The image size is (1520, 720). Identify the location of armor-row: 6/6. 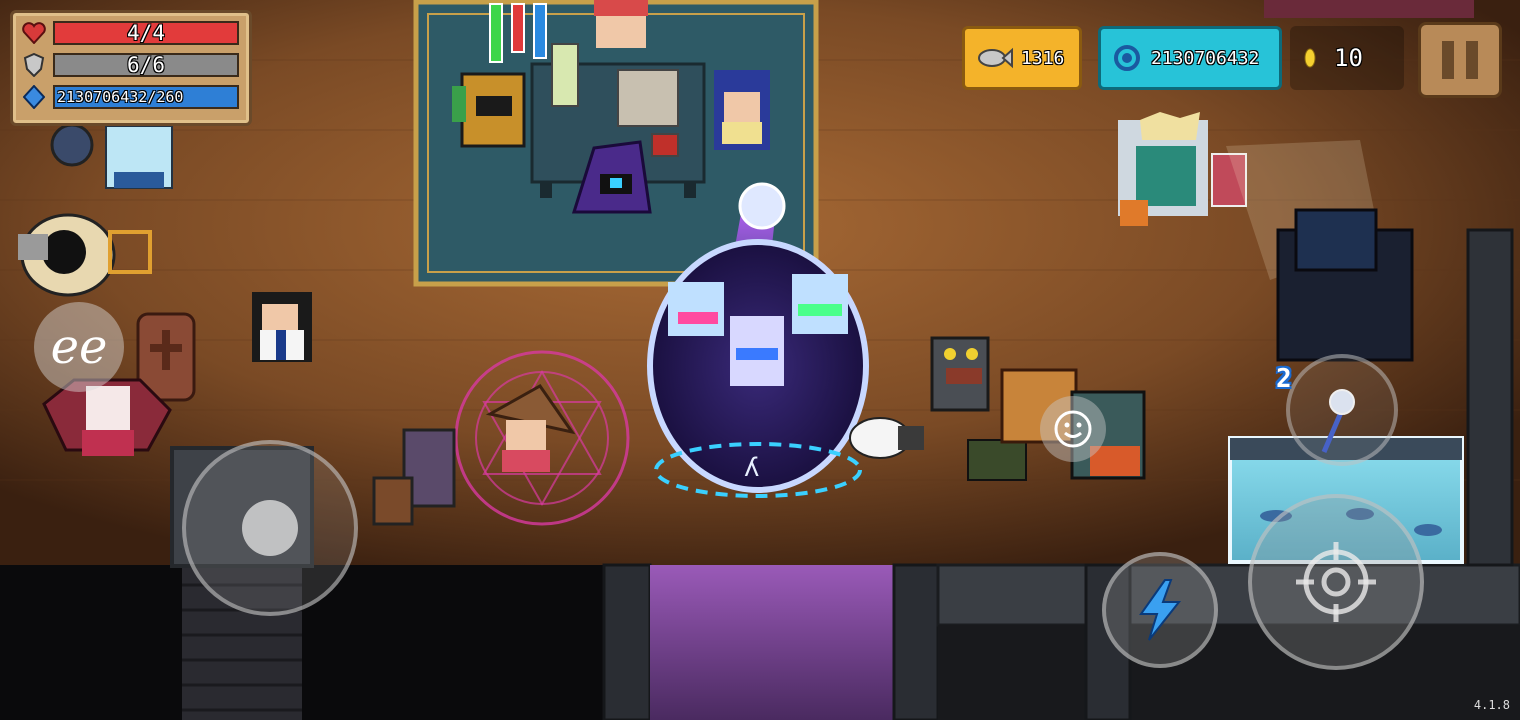
(130, 65).